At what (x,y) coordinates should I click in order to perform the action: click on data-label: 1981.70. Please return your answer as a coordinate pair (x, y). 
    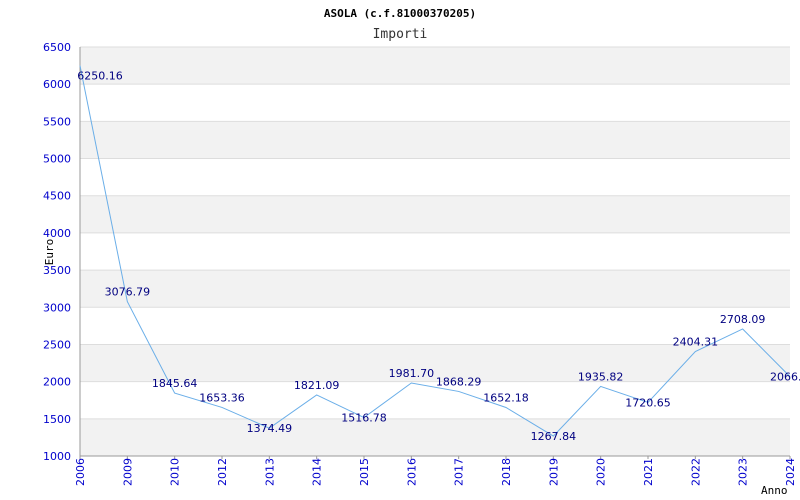
    Looking at the image, I should click on (412, 373).